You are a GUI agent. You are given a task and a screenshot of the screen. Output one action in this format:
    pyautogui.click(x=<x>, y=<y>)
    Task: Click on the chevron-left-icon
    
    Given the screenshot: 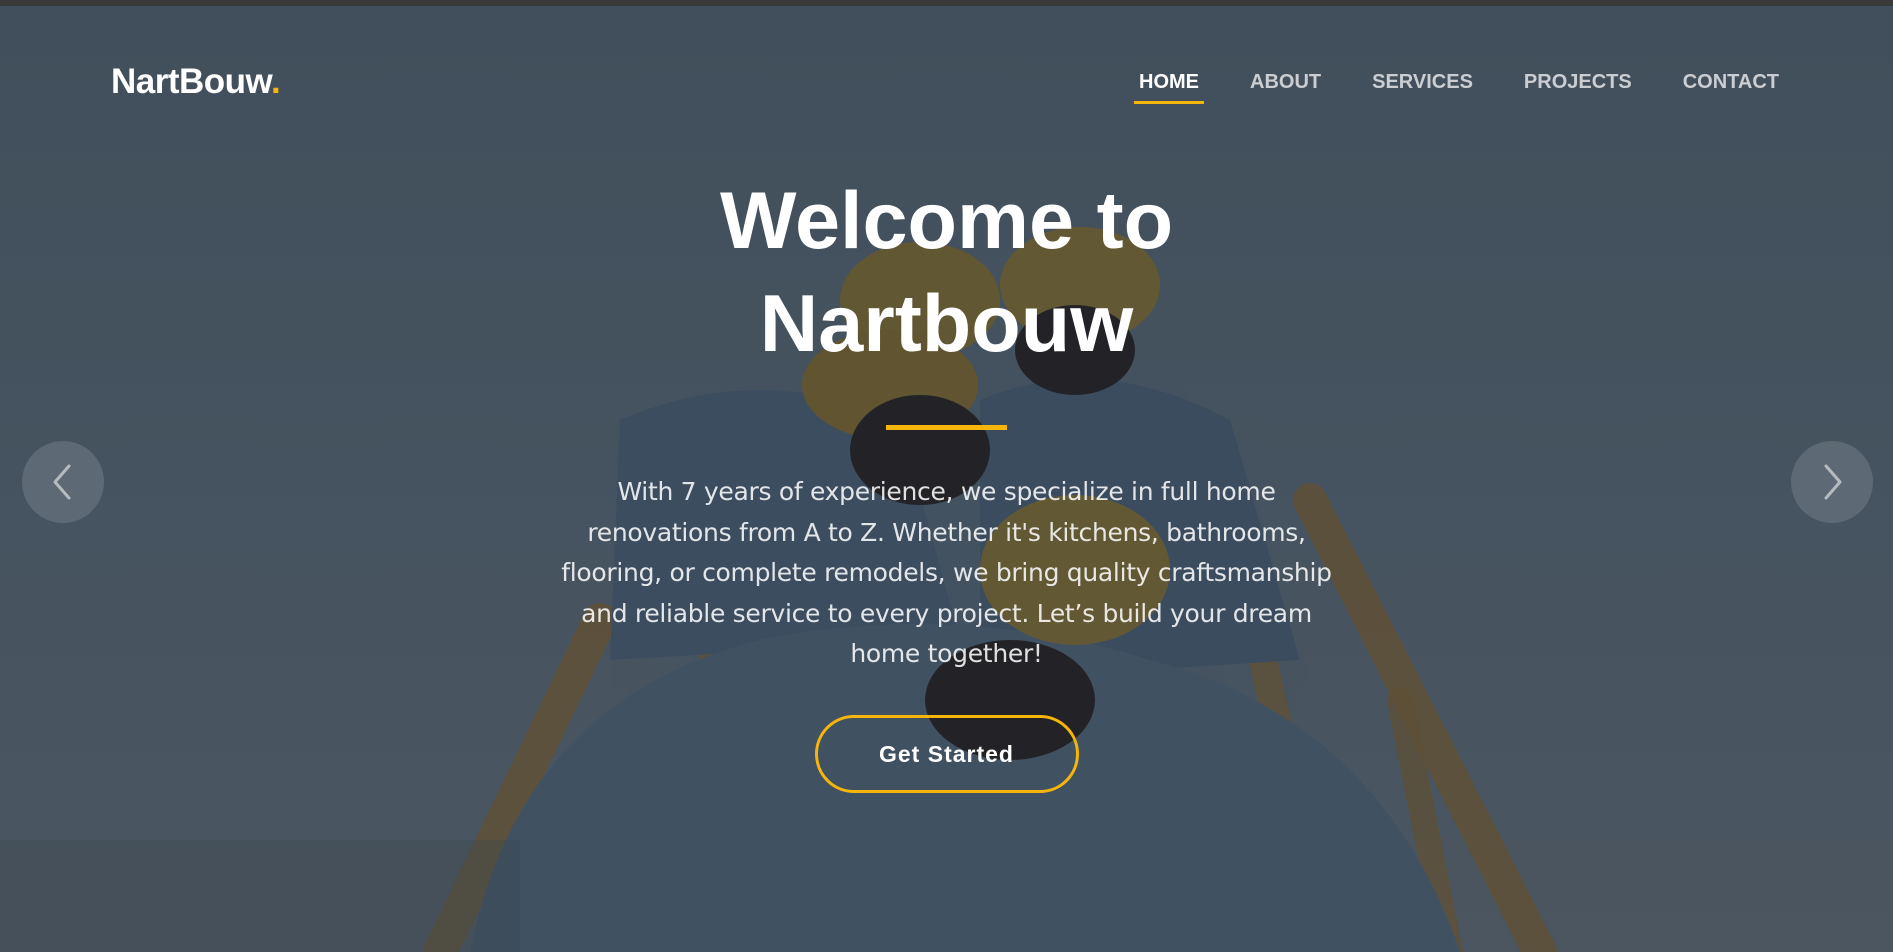 What is the action you would take?
    pyautogui.click(x=62, y=482)
    